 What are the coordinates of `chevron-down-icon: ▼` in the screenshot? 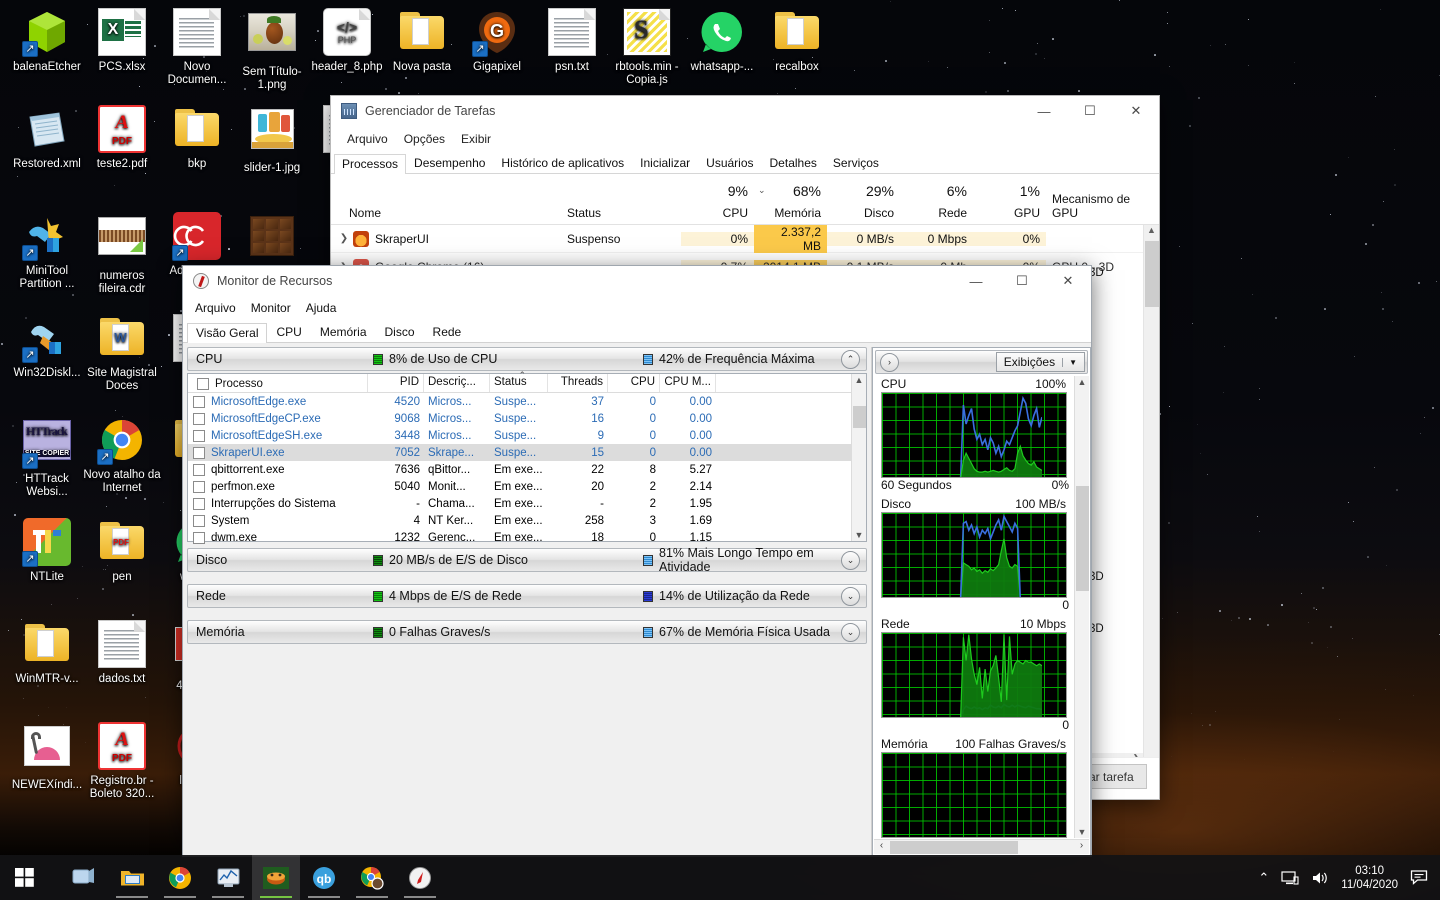 It's located at (1069, 362).